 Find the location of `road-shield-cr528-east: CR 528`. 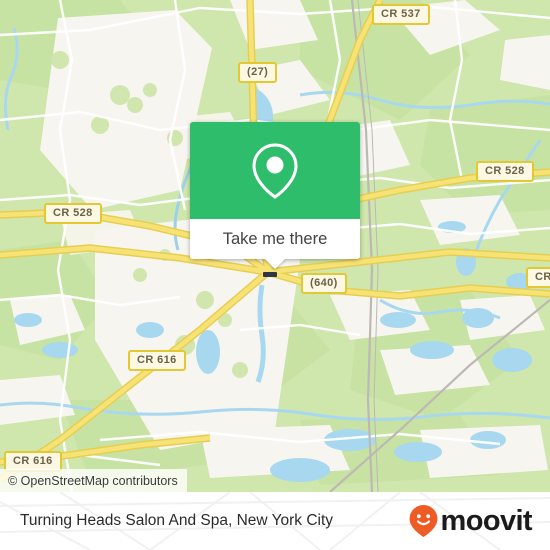

road-shield-cr528-east: CR 528 is located at coordinates (505, 171).